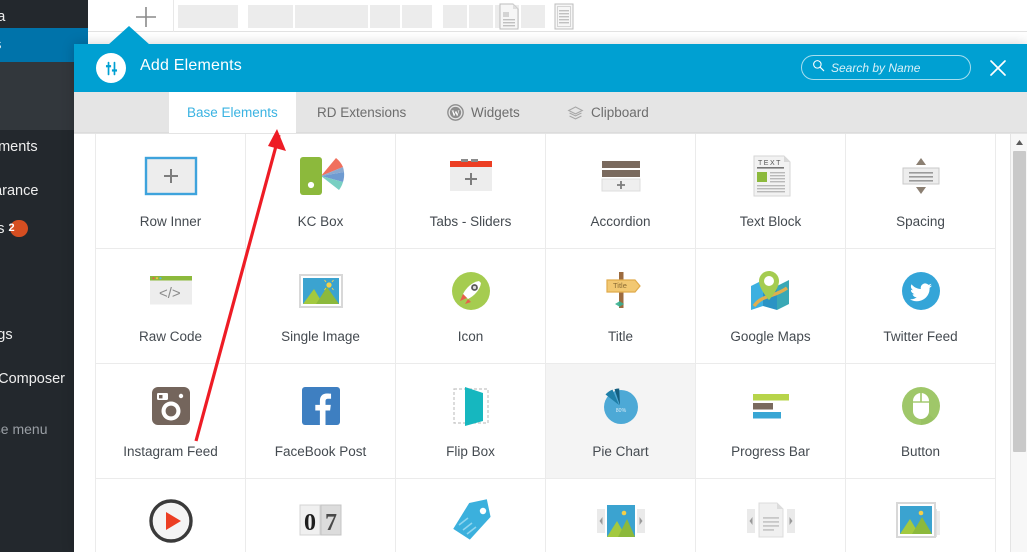 The image size is (1027, 552). I want to click on element-card: Progress Bar, so click(771, 421).